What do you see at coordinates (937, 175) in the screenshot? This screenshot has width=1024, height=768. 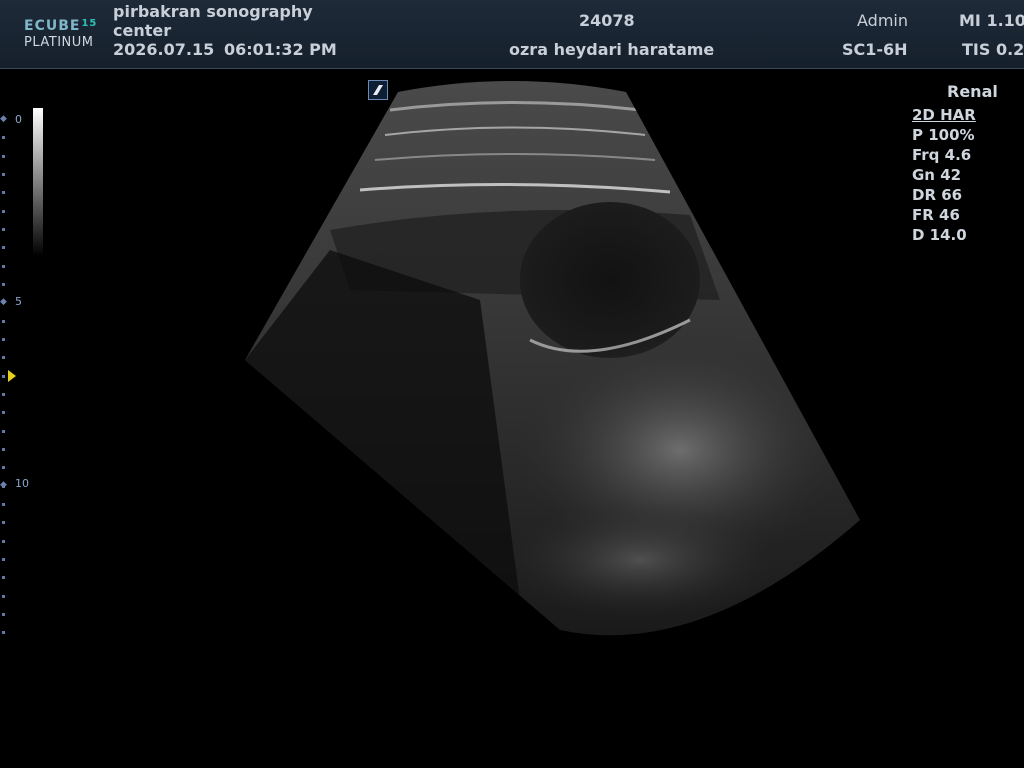 I see `gain-value: Gn 42` at bounding box center [937, 175].